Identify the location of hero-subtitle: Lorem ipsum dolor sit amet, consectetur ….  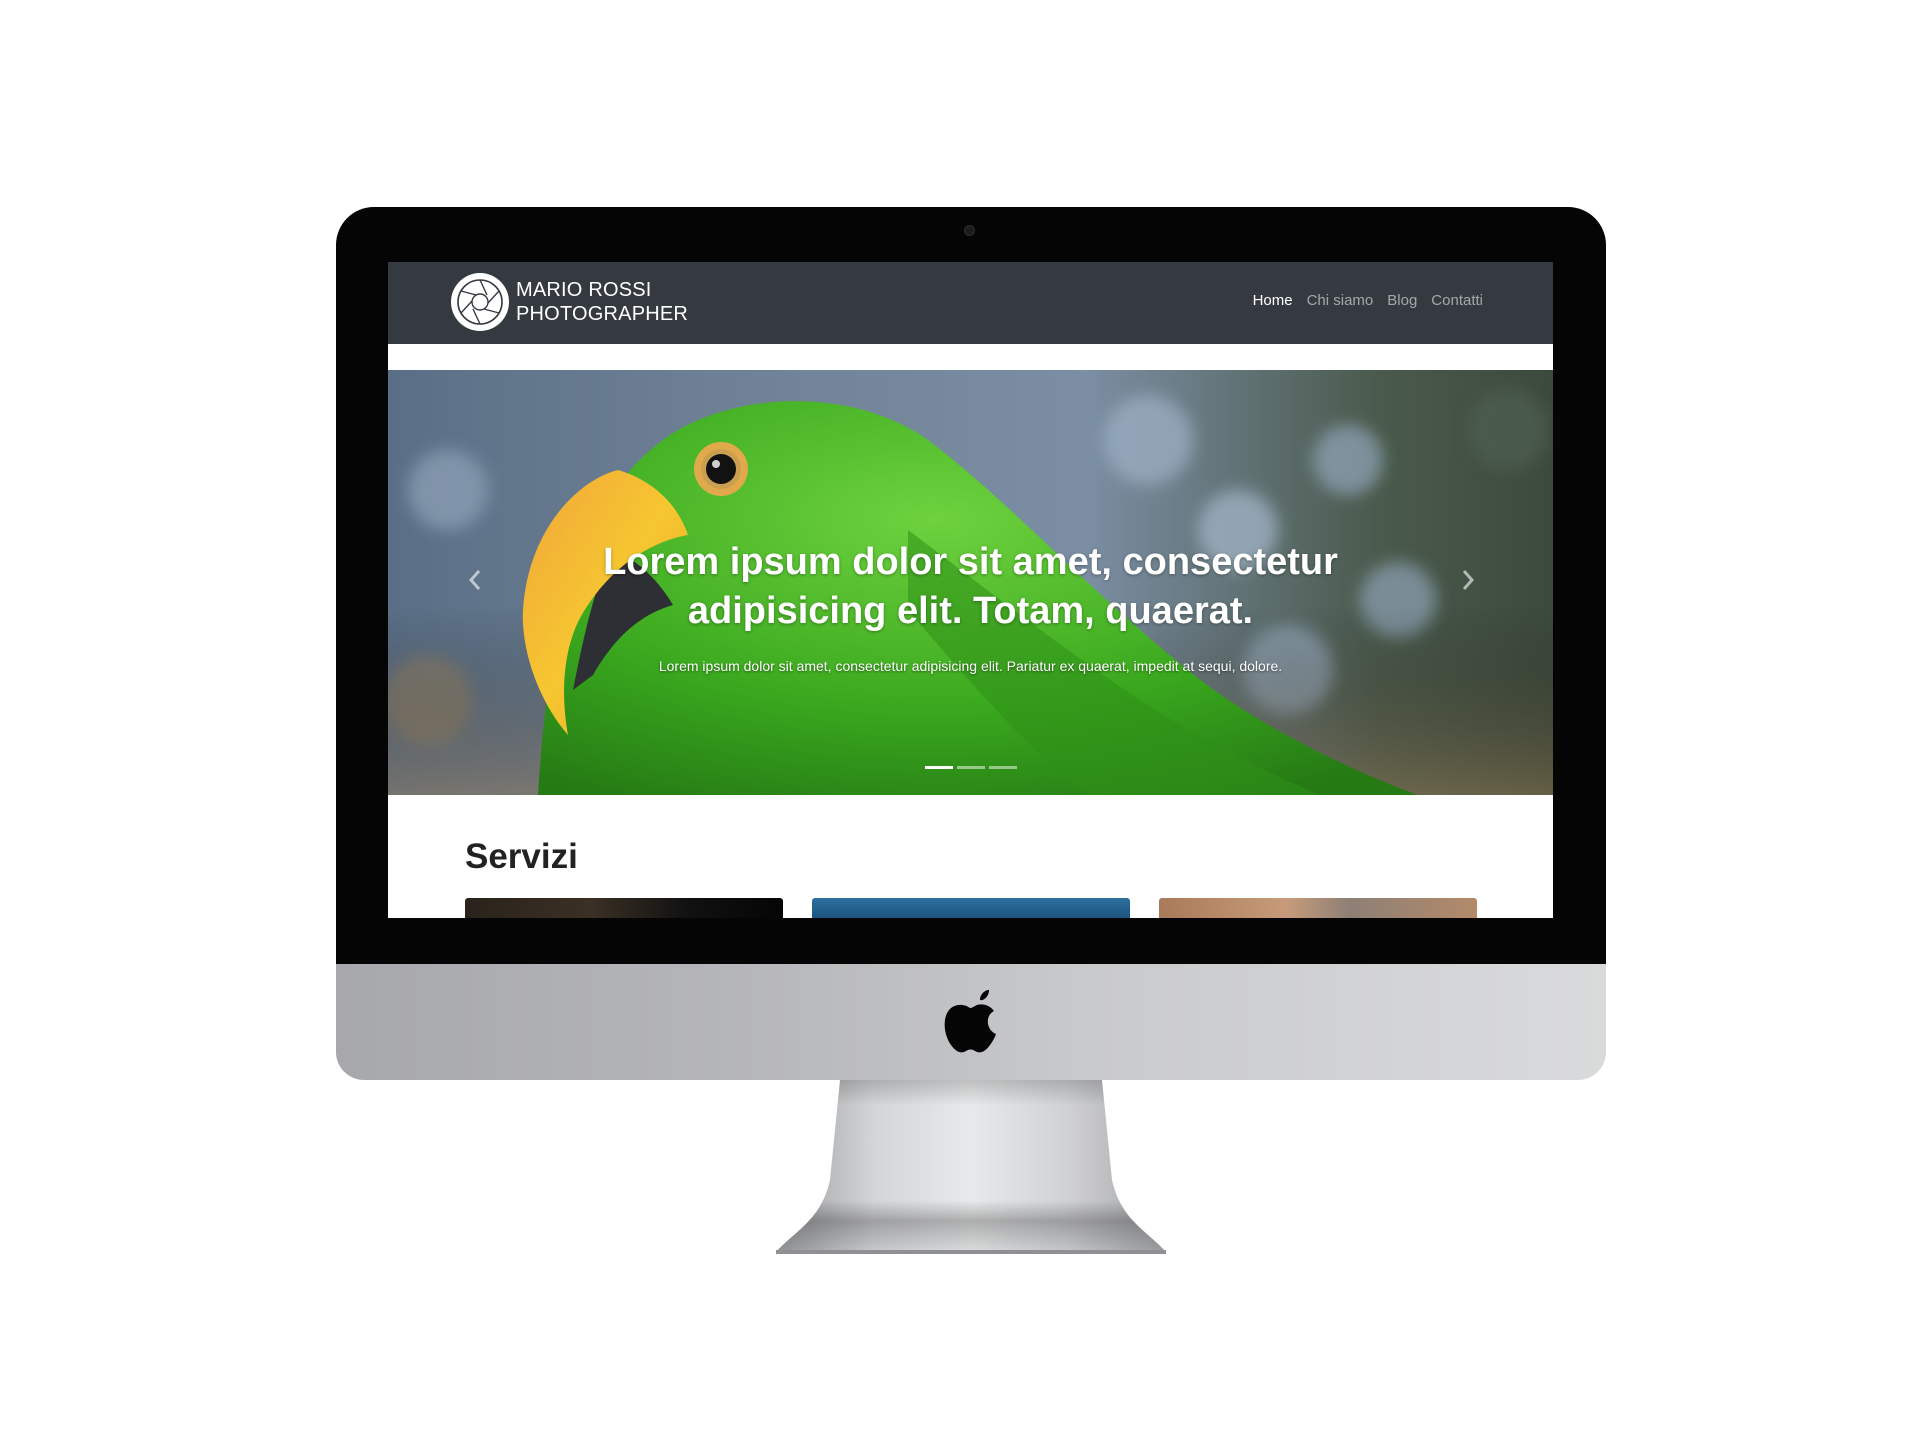
(970, 666).